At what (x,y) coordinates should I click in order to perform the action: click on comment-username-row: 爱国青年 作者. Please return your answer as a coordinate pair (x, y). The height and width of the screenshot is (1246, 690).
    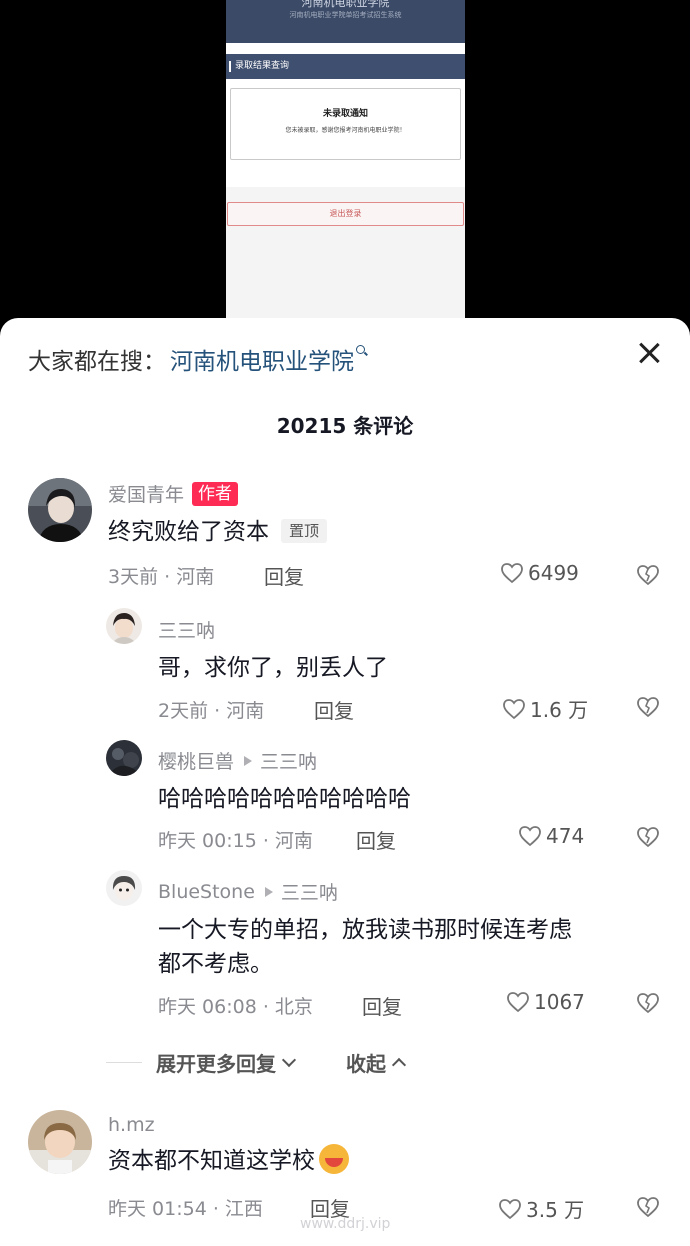
    Looking at the image, I should click on (217, 493).